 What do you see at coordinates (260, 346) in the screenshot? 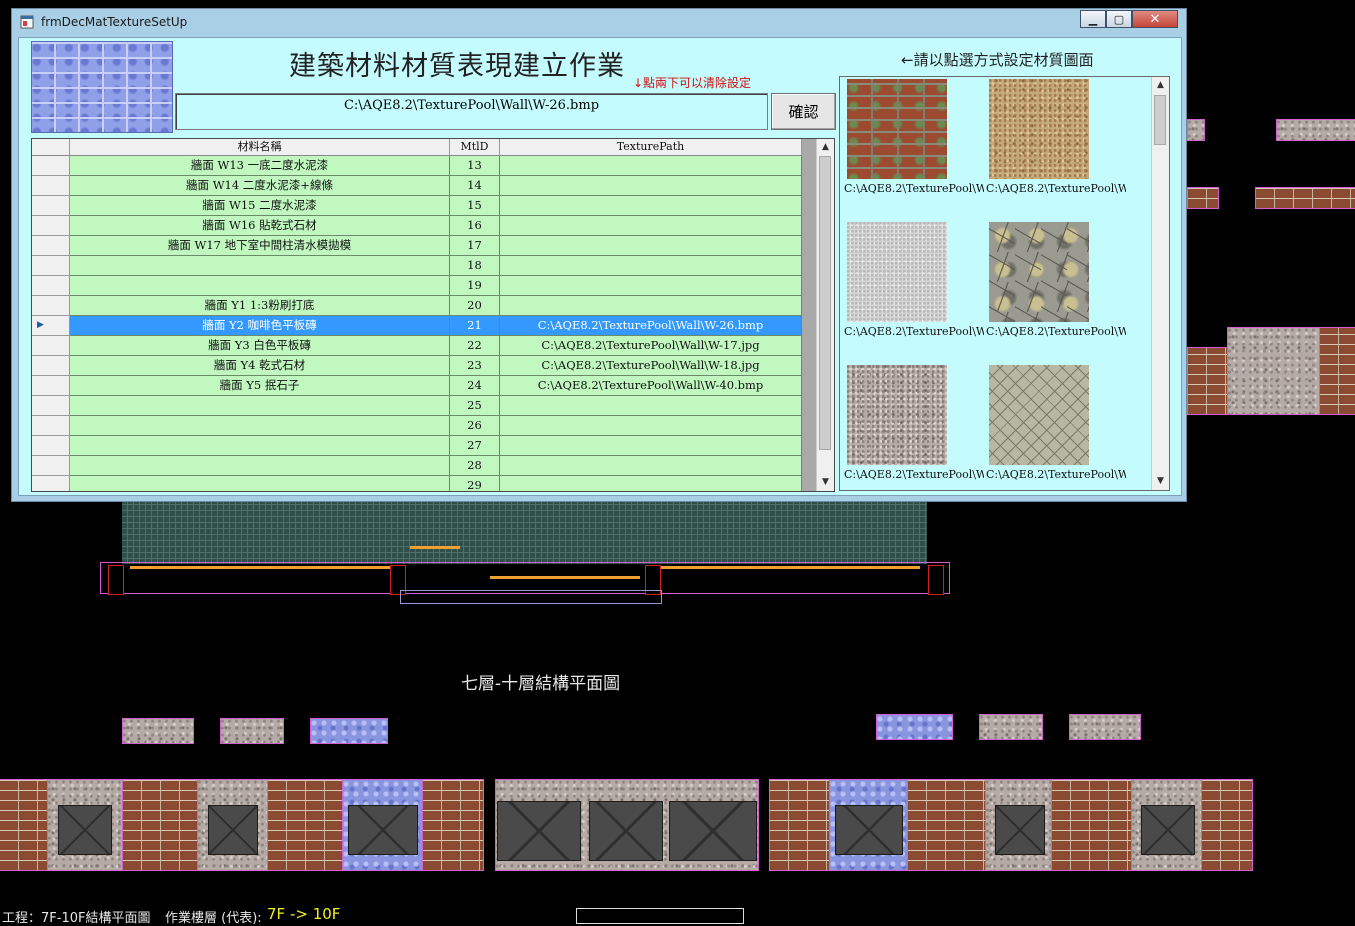
I see `material-name-cell: 牆面 Y3 白色平板磚` at bounding box center [260, 346].